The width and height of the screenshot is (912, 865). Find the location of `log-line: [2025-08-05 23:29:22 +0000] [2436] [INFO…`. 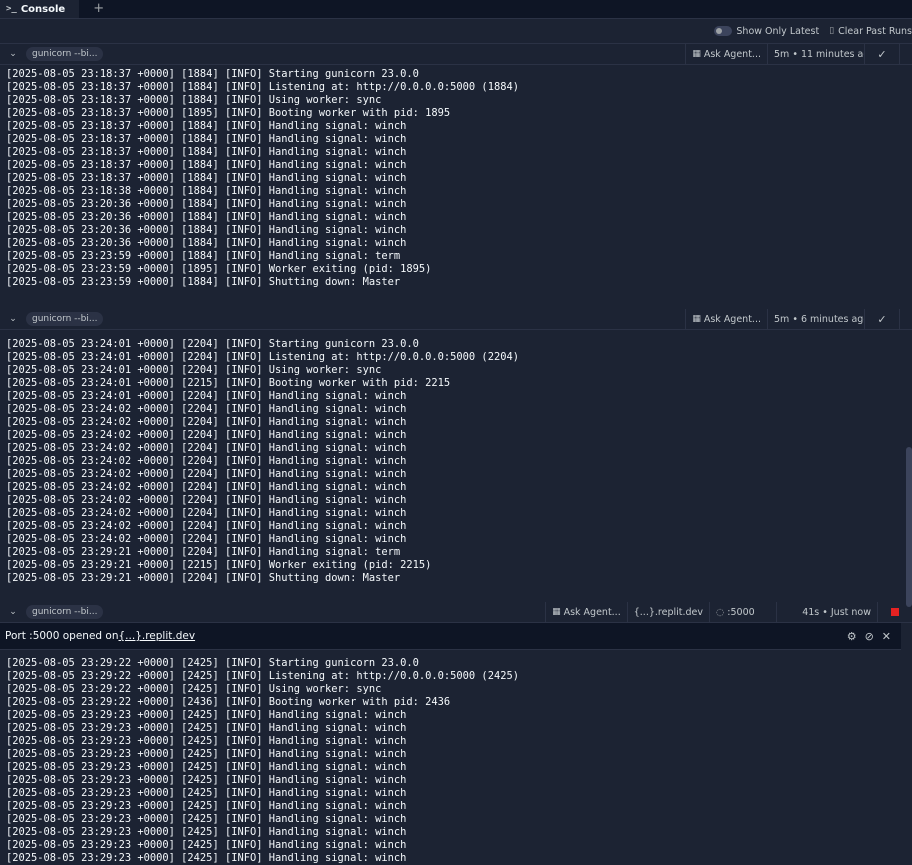

log-line: [2025-08-05 23:29:22 +0000] [2436] [INFO… is located at coordinates (228, 702).